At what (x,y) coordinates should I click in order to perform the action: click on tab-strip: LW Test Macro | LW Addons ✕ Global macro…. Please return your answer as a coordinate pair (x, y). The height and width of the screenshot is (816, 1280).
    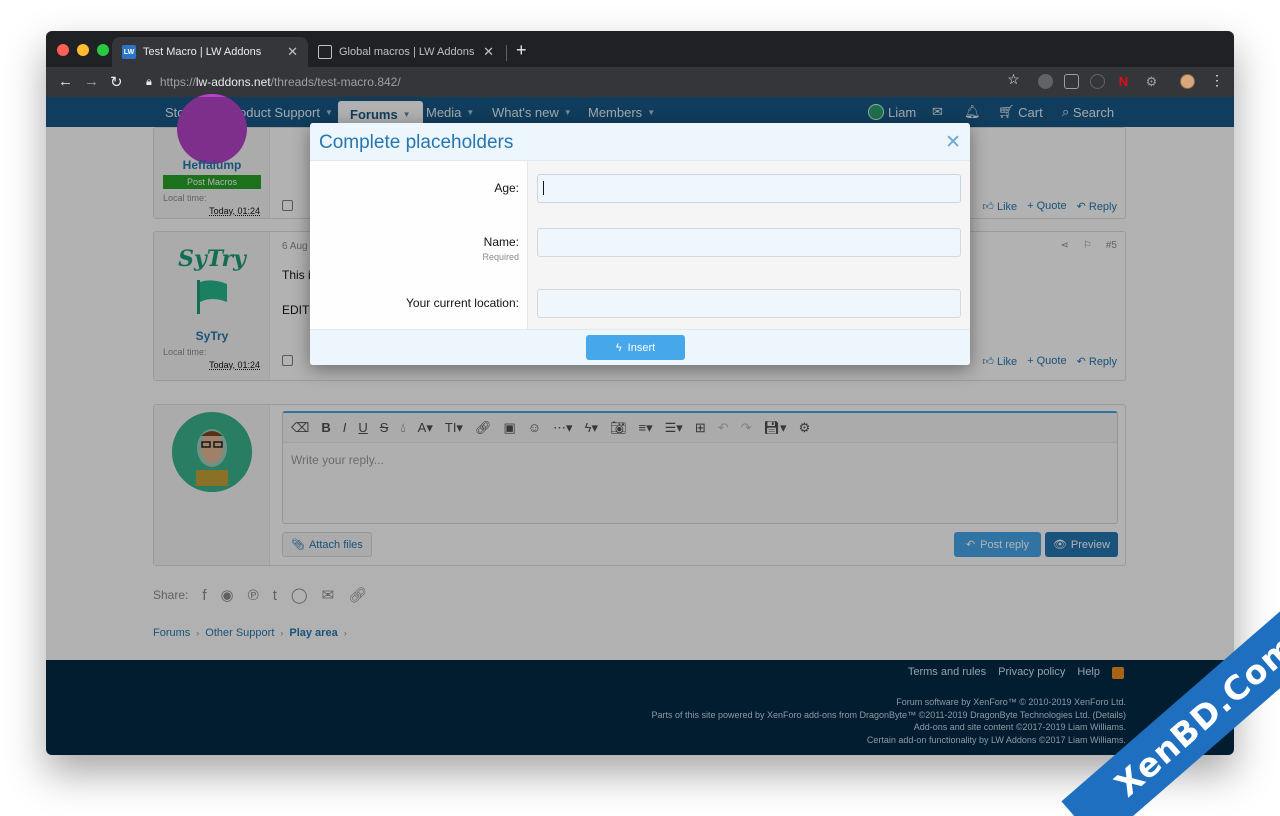
    Looking at the image, I should click on (640, 49).